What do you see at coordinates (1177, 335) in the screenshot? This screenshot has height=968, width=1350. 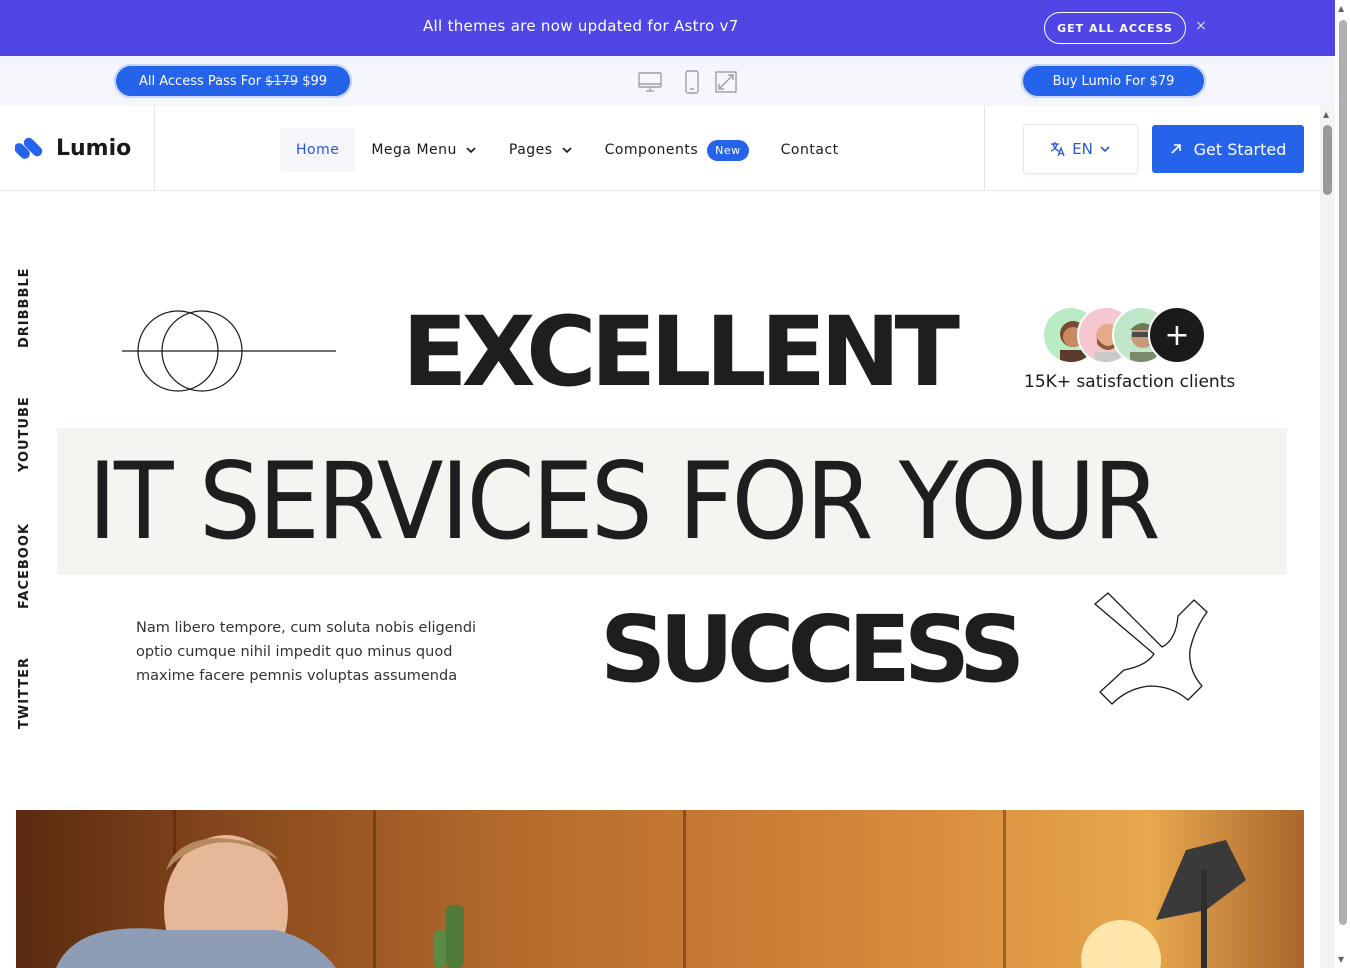 I see `plus-icon: +` at bounding box center [1177, 335].